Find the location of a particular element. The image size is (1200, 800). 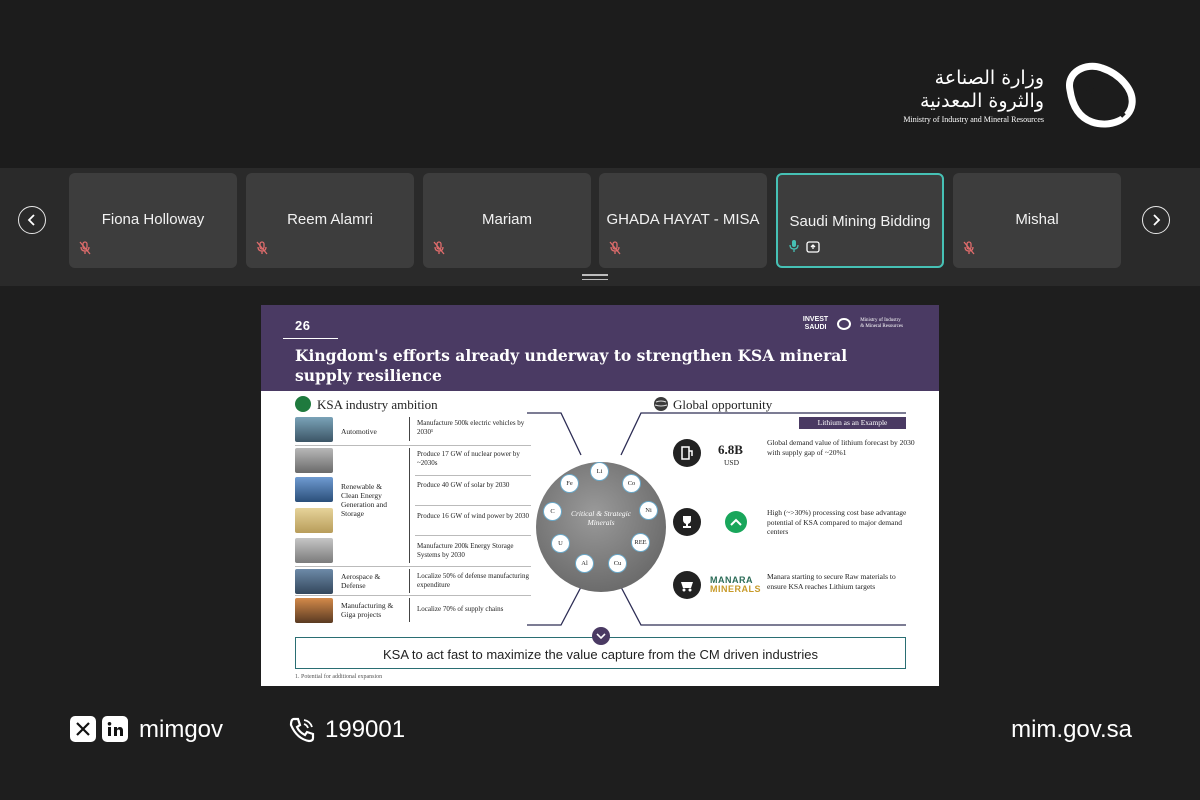

phone-number: 199001 is located at coordinates (365, 729).